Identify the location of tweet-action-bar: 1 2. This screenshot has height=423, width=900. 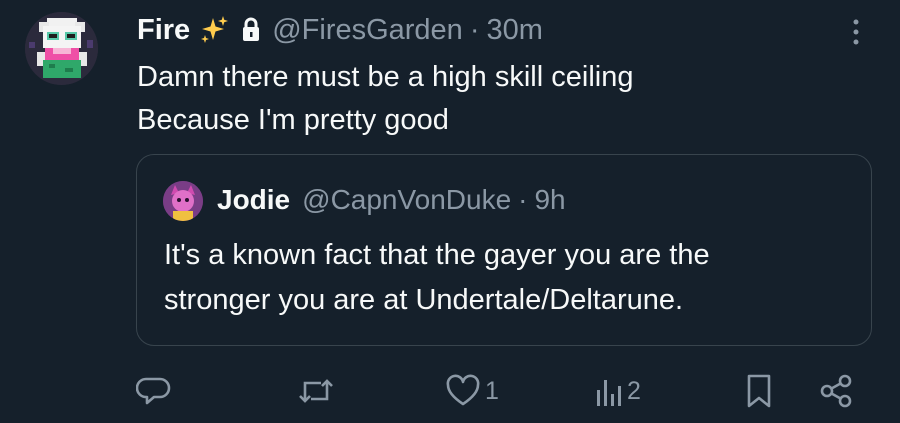
(450, 390).